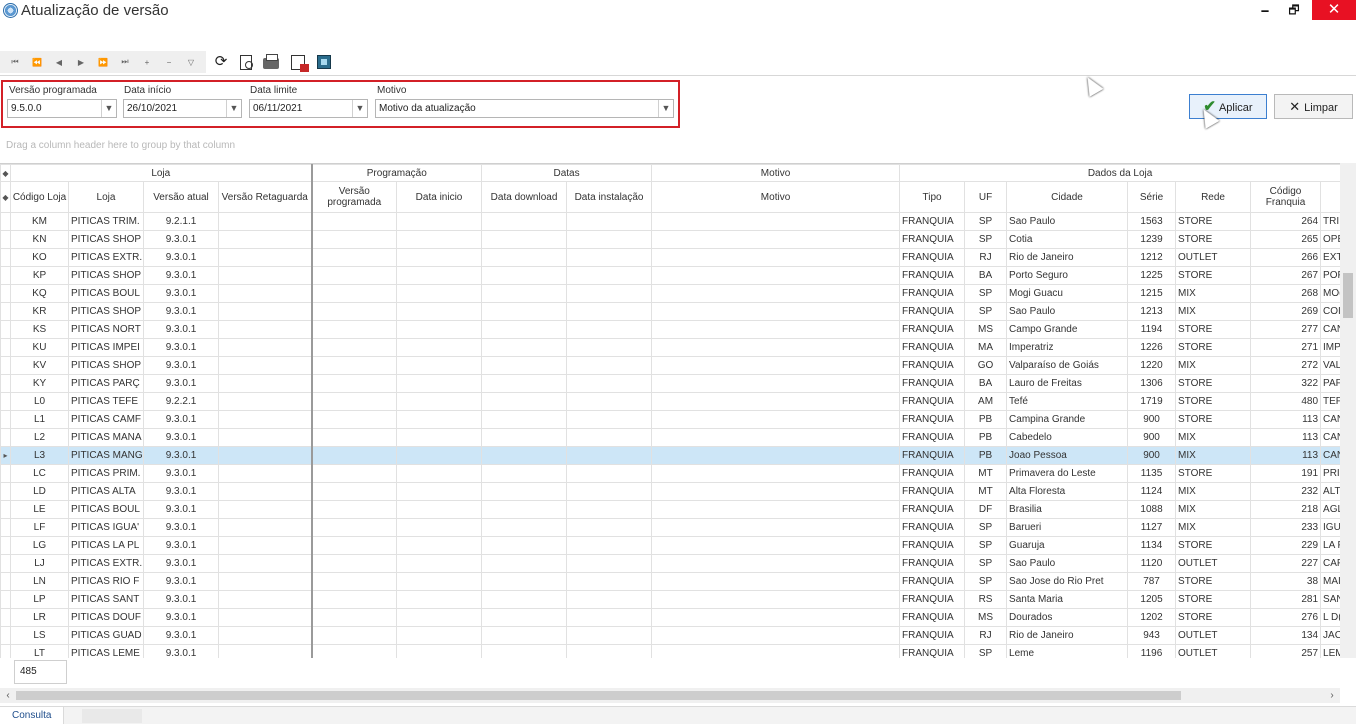 The height and width of the screenshot is (724, 1356). What do you see at coordinates (106, 545) in the screenshot?
I see `cell-loja: PITICAS LA PL` at bounding box center [106, 545].